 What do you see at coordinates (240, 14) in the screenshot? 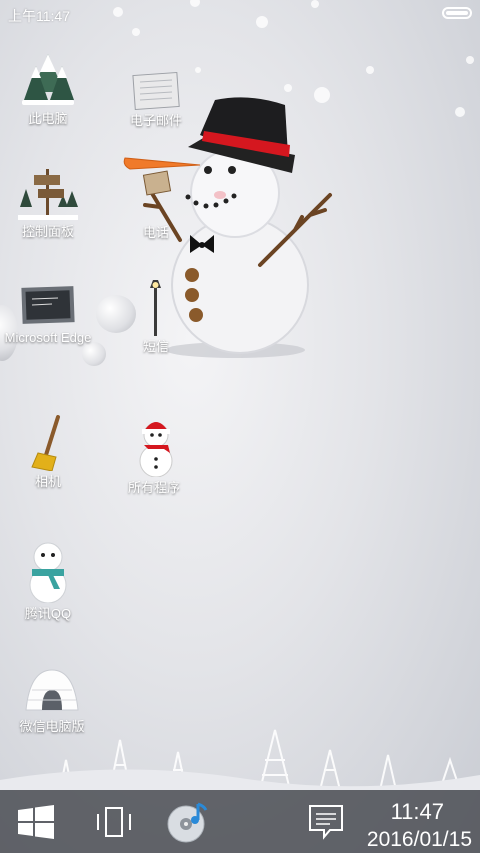
I see `status-bar: 上午11:47` at bounding box center [240, 14].